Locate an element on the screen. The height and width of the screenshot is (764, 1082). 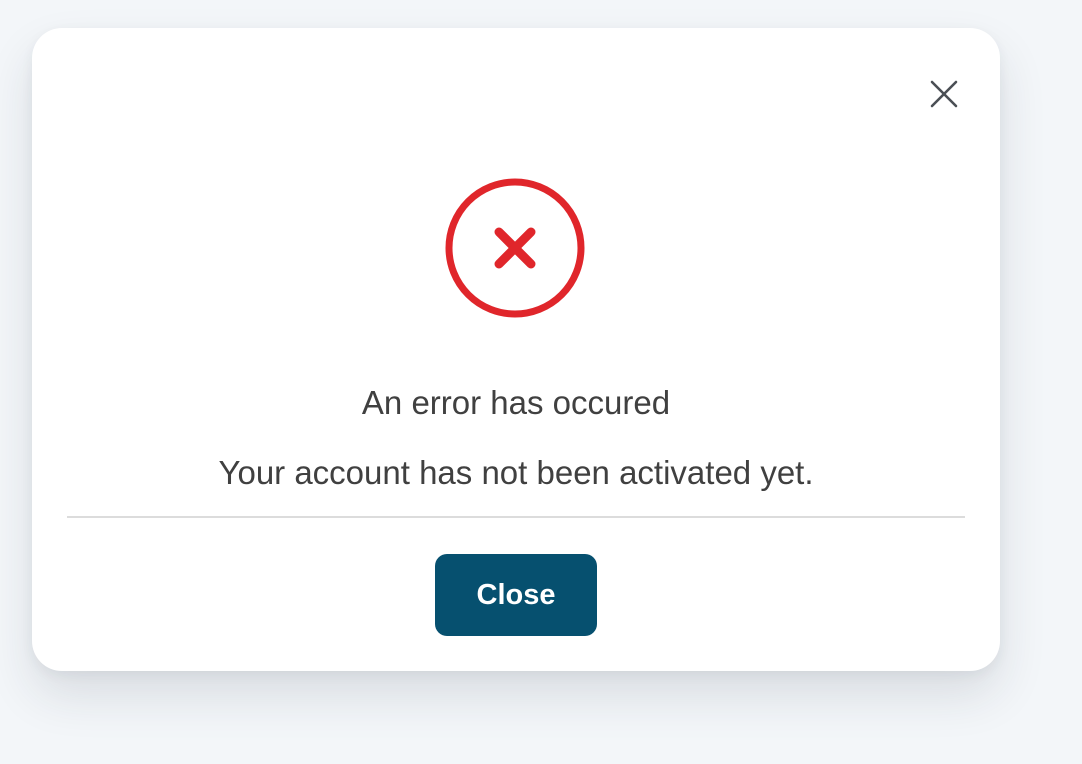
dialog-message: Your account has not been activated yet. is located at coordinates (516, 472).